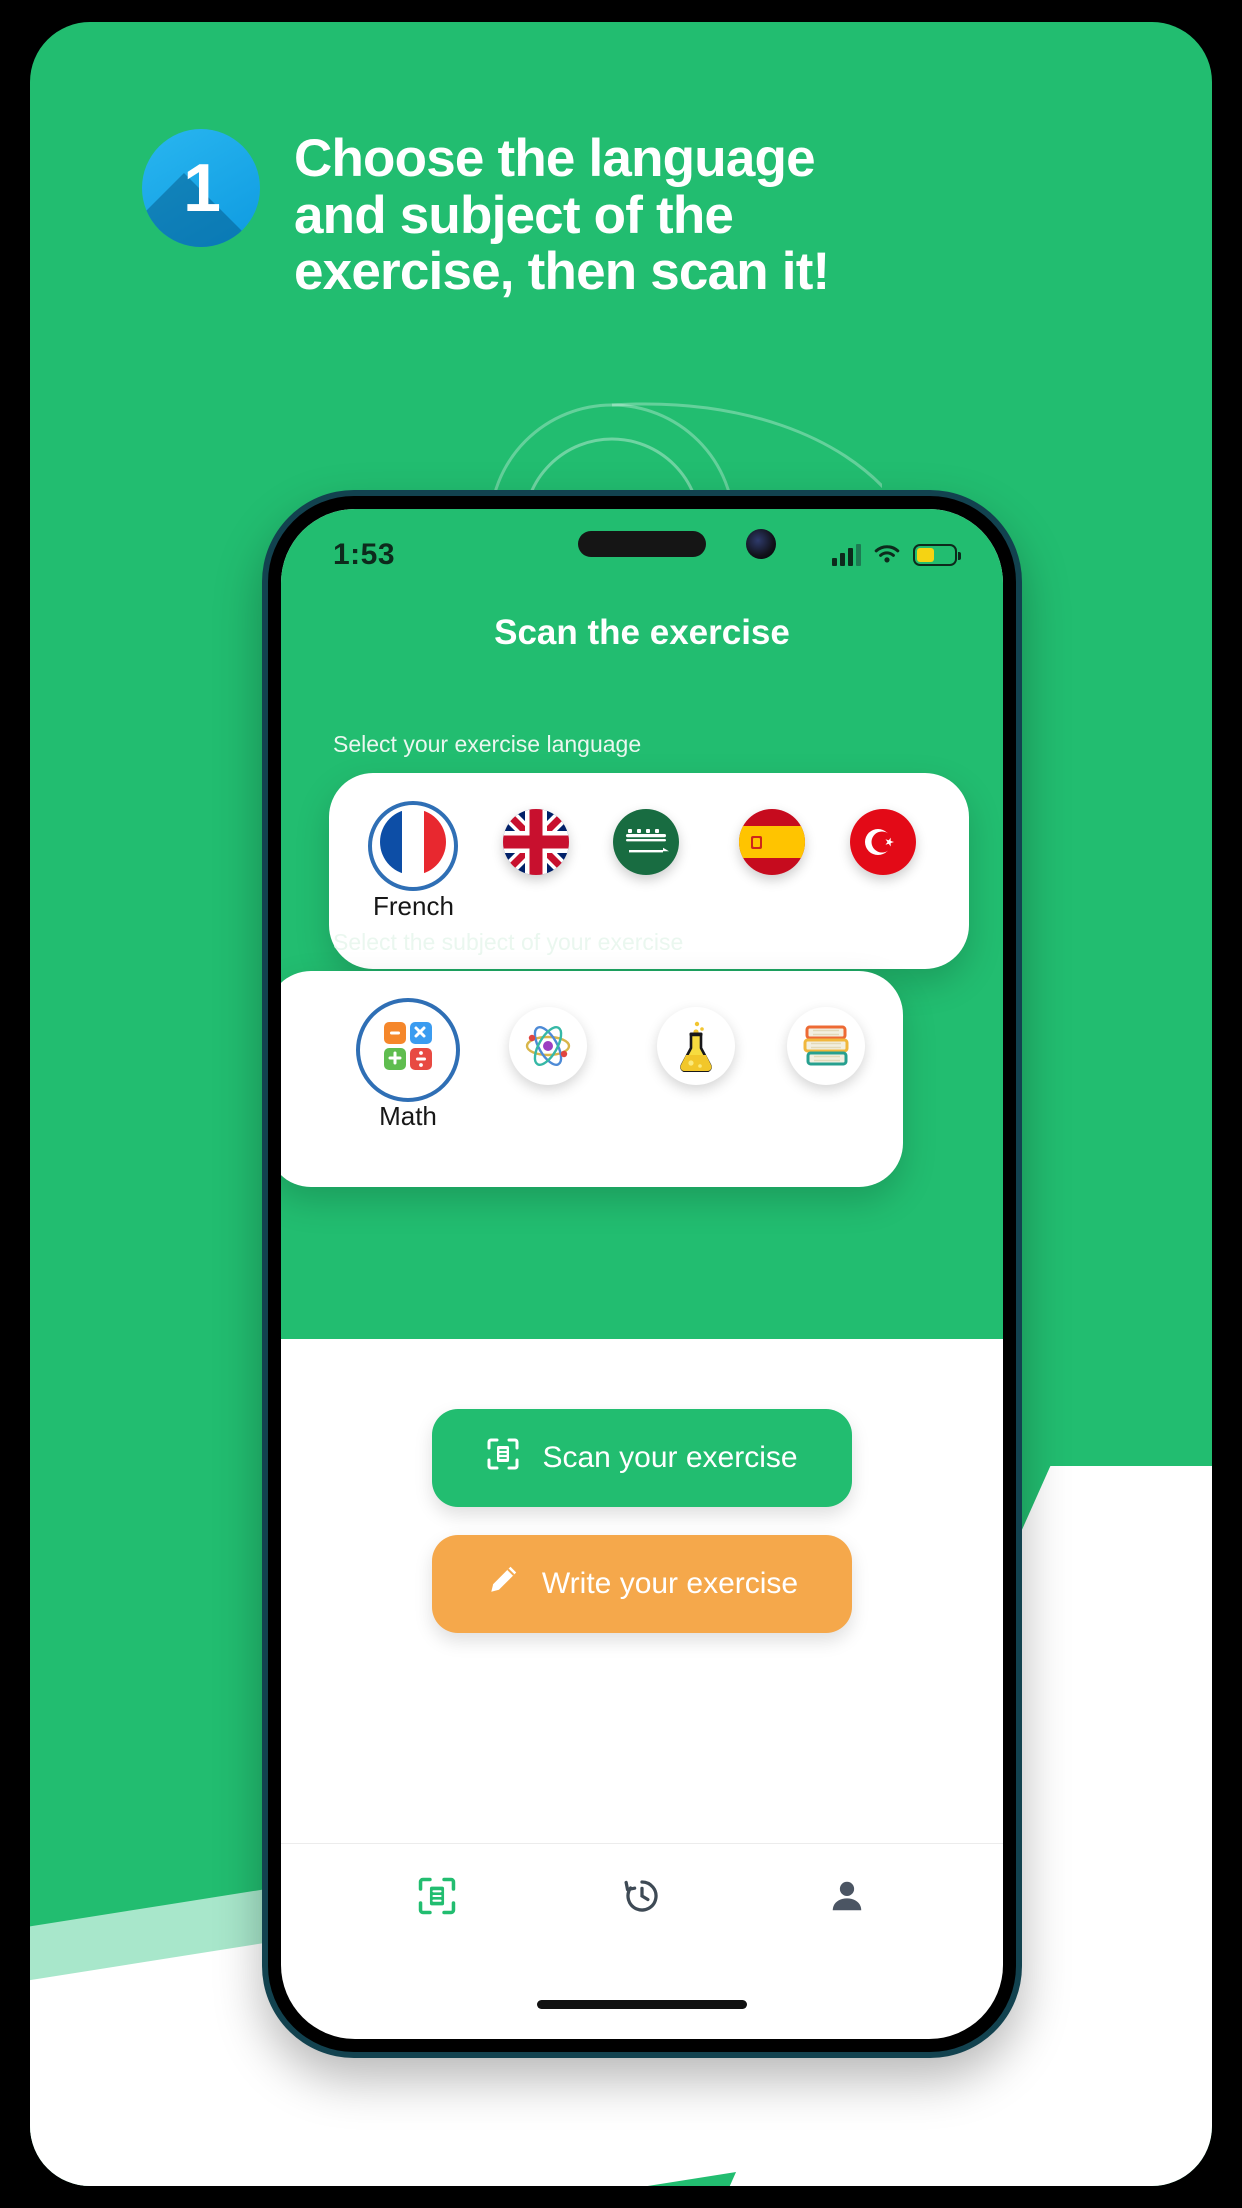 This screenshot has height=2208, width=1242. What do you see at coordinates (883, 842) in the screenshot?
I see `flag-turkey-icon` at bounding box center [883, 842].